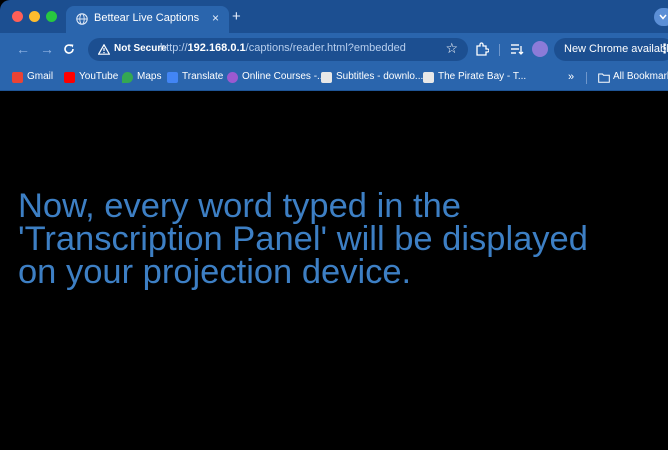  What do you see at coordinates (82, 19) in the screenshot?
I see `globe-icon` at bounding box center [82, 19].